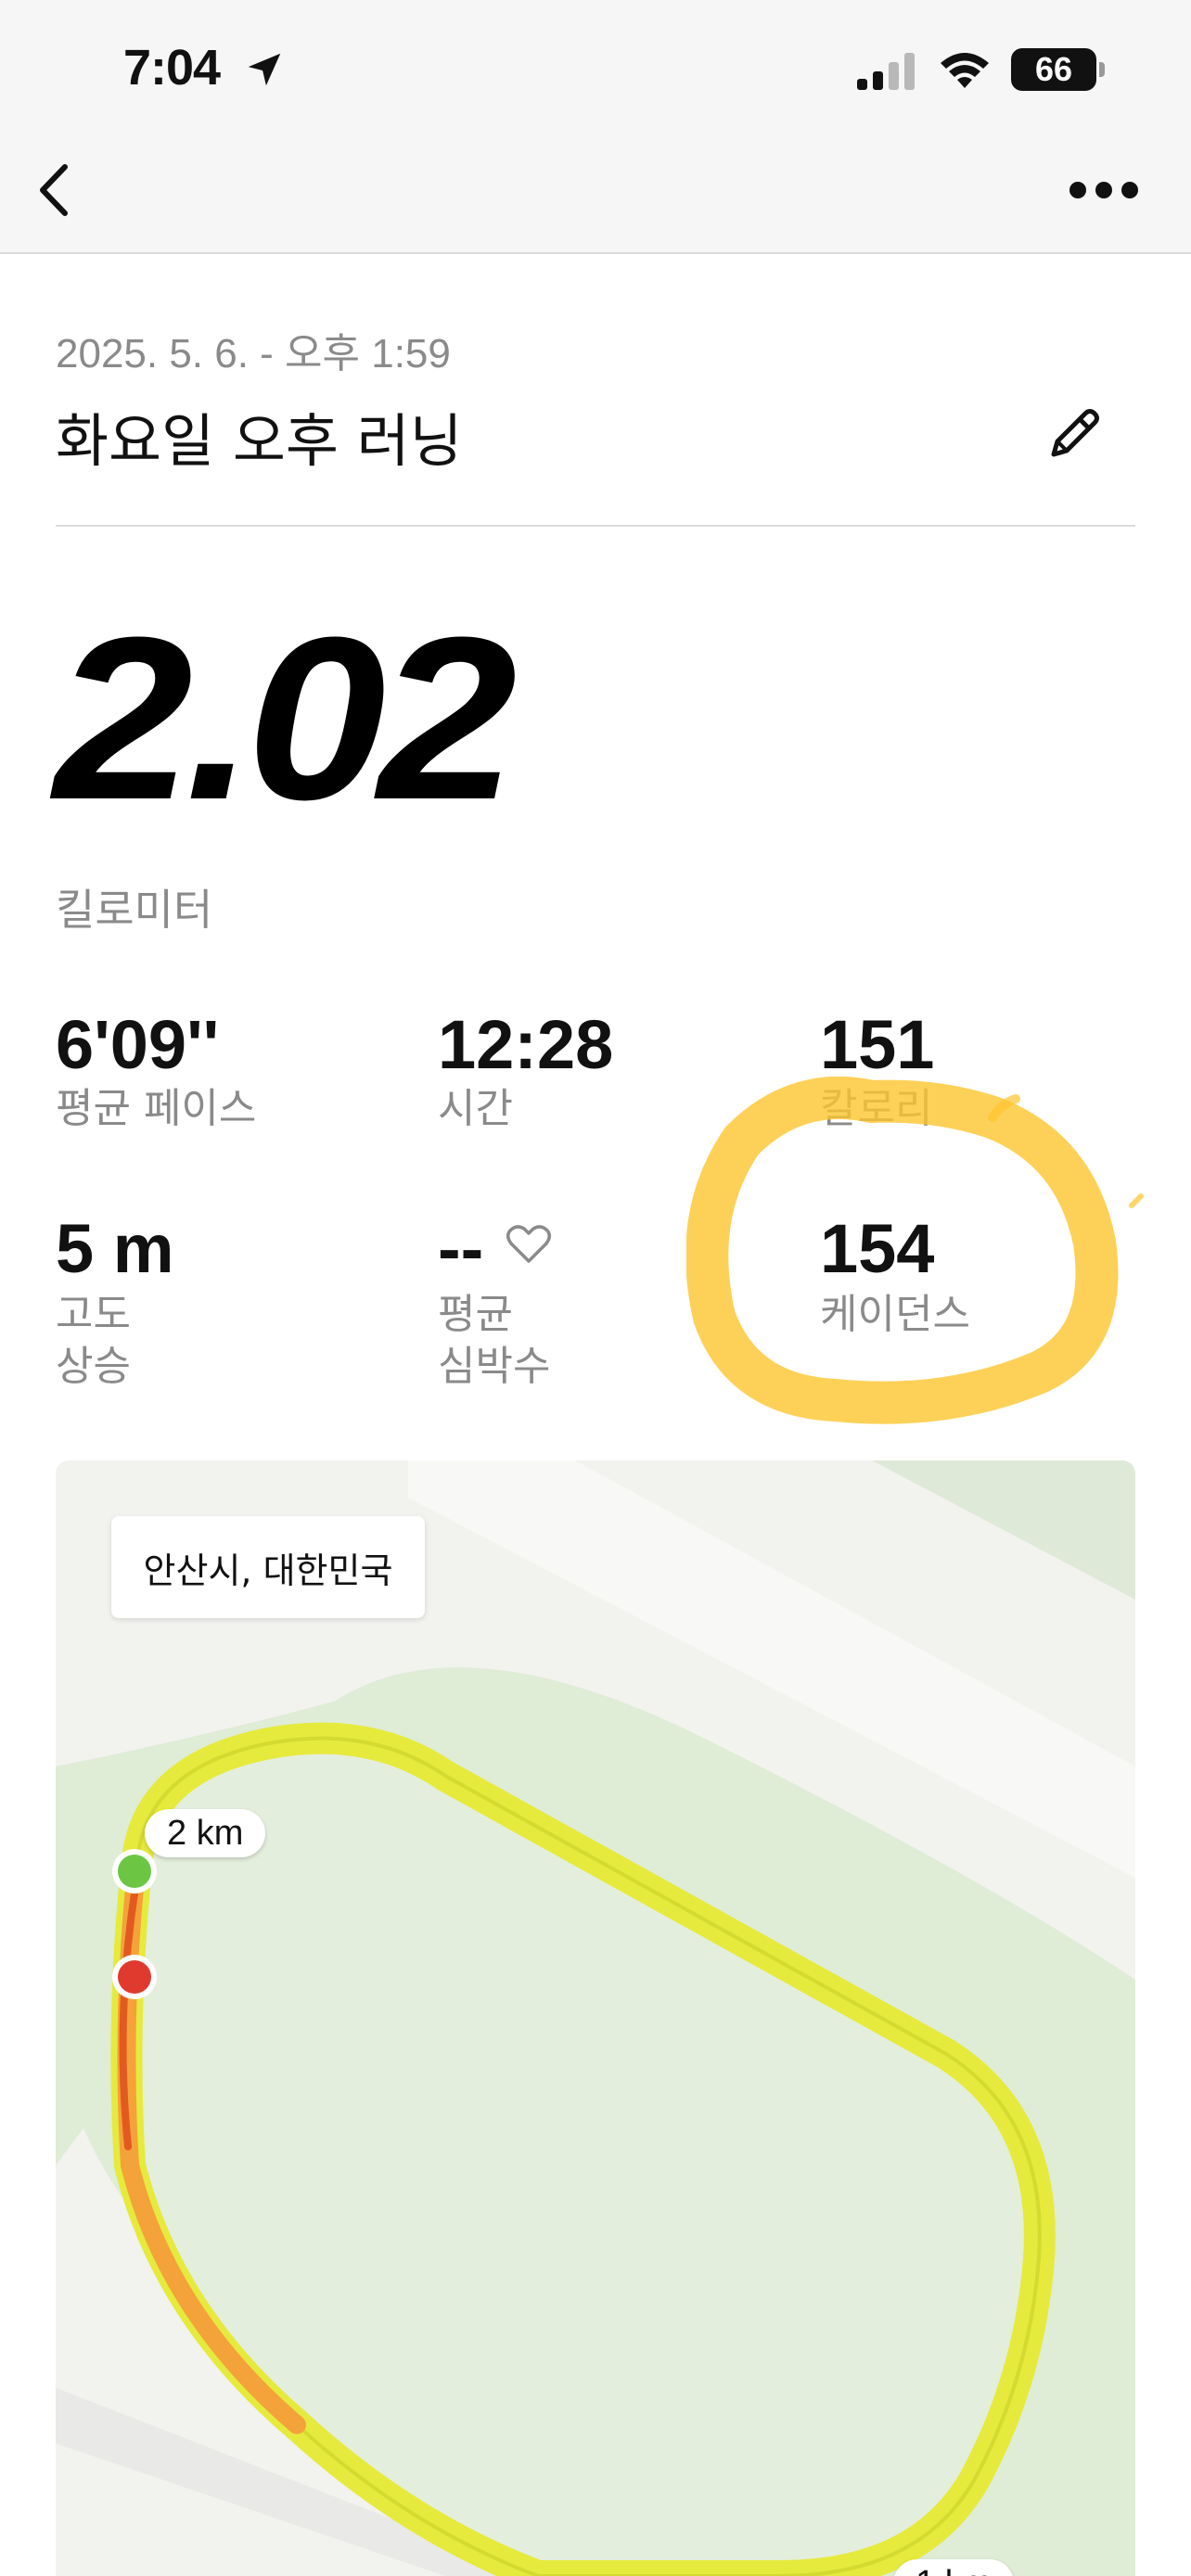 This screenshot has height=2576, width=1191. Describe the element at coordinates (93, 1314) in the screenshot. I see `elevation-label-line1: 고도` at that location.